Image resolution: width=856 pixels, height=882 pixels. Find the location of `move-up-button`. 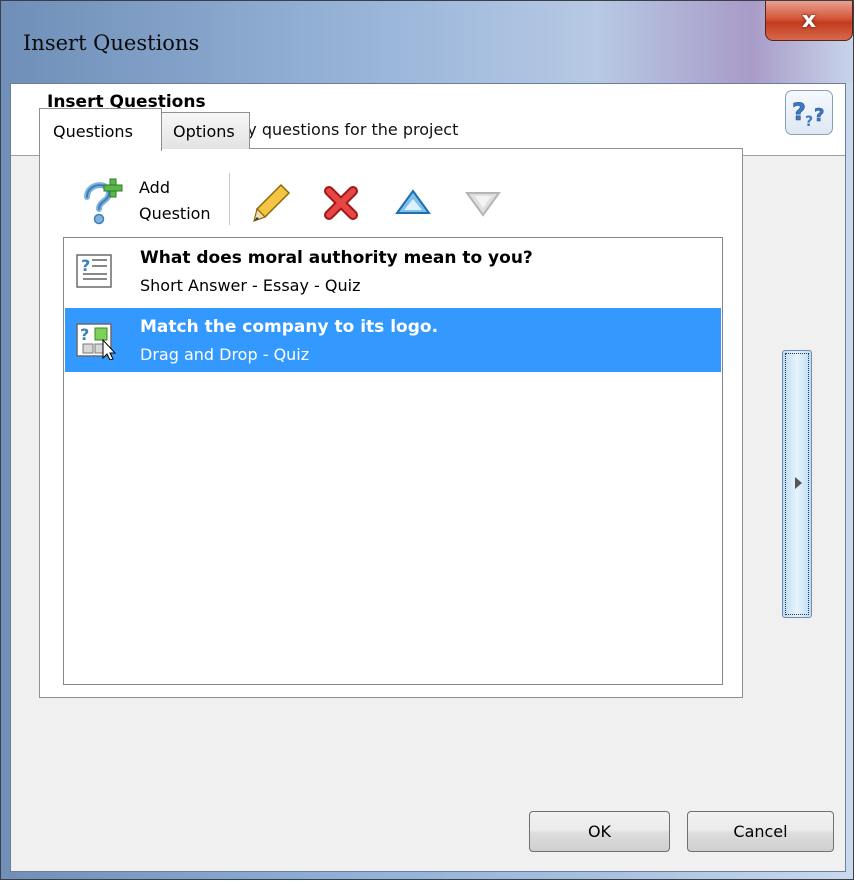

move-up-button is located at coordinates (413, 203).